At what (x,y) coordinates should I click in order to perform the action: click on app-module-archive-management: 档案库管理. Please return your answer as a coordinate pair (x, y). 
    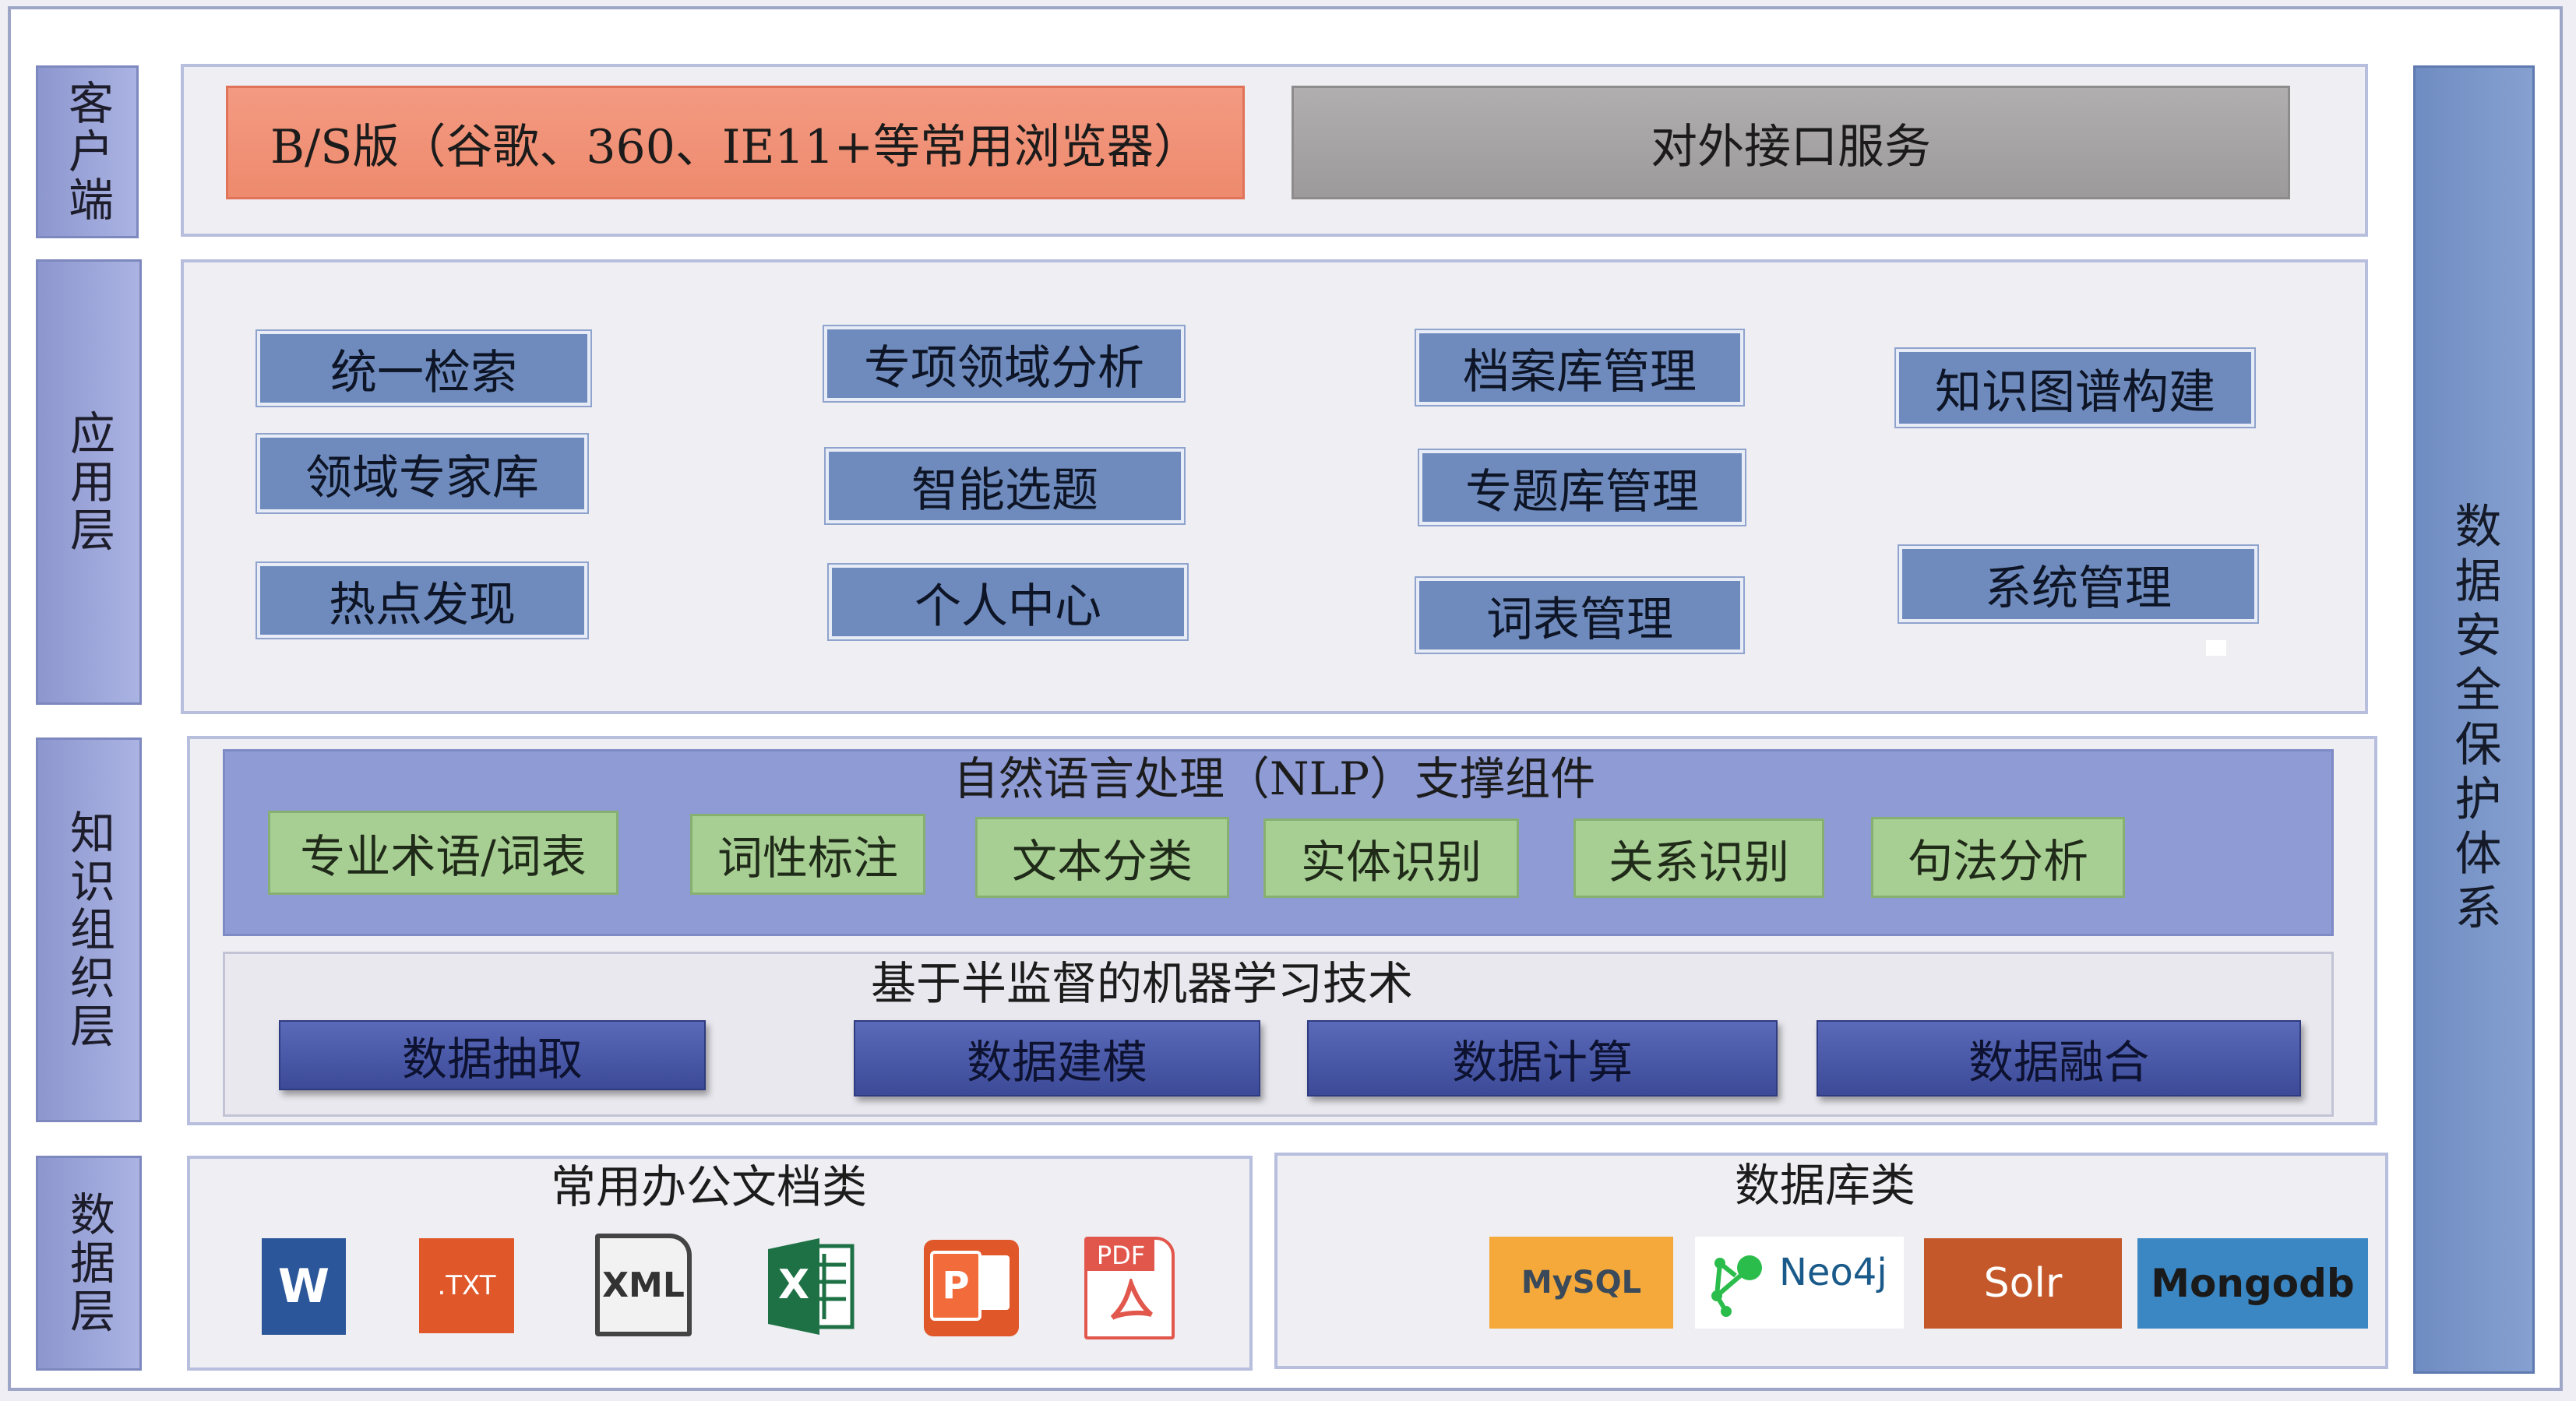
    Looking at the image, I should click on (1580, 367).